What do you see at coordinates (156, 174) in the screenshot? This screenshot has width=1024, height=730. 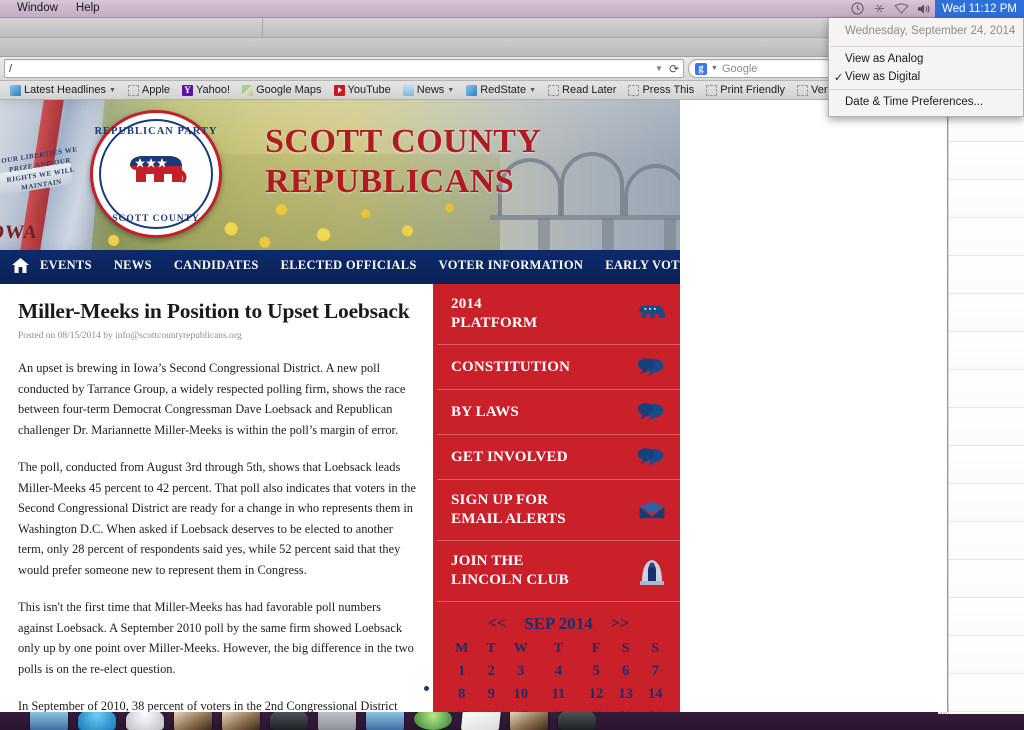 I see `gop-seal-logo: REPUBLICAN PARTY SCOTT COUNTY` at bounding box center [156, 174].